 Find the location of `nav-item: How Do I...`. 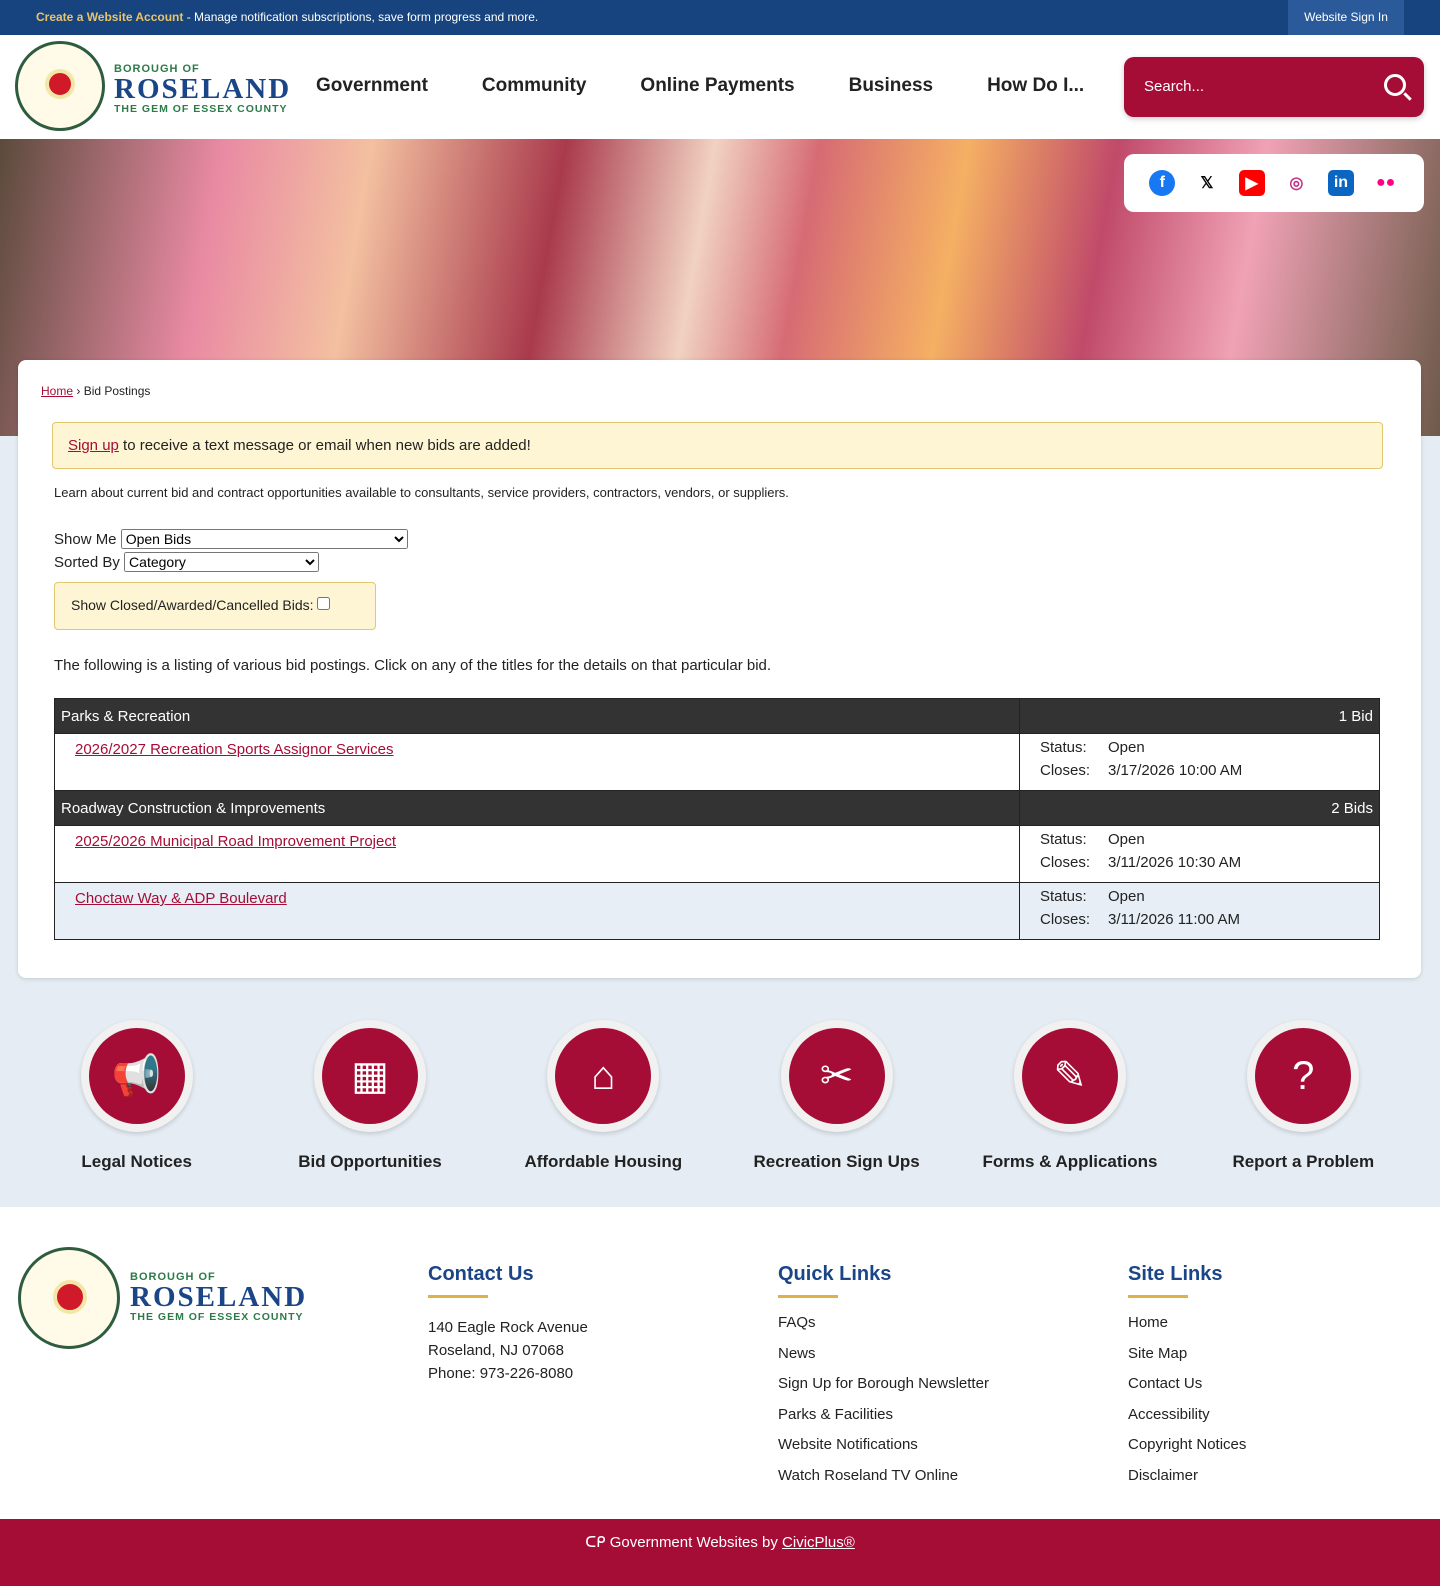

nav-item: How Do I... is located at coordinates (1035, 86).